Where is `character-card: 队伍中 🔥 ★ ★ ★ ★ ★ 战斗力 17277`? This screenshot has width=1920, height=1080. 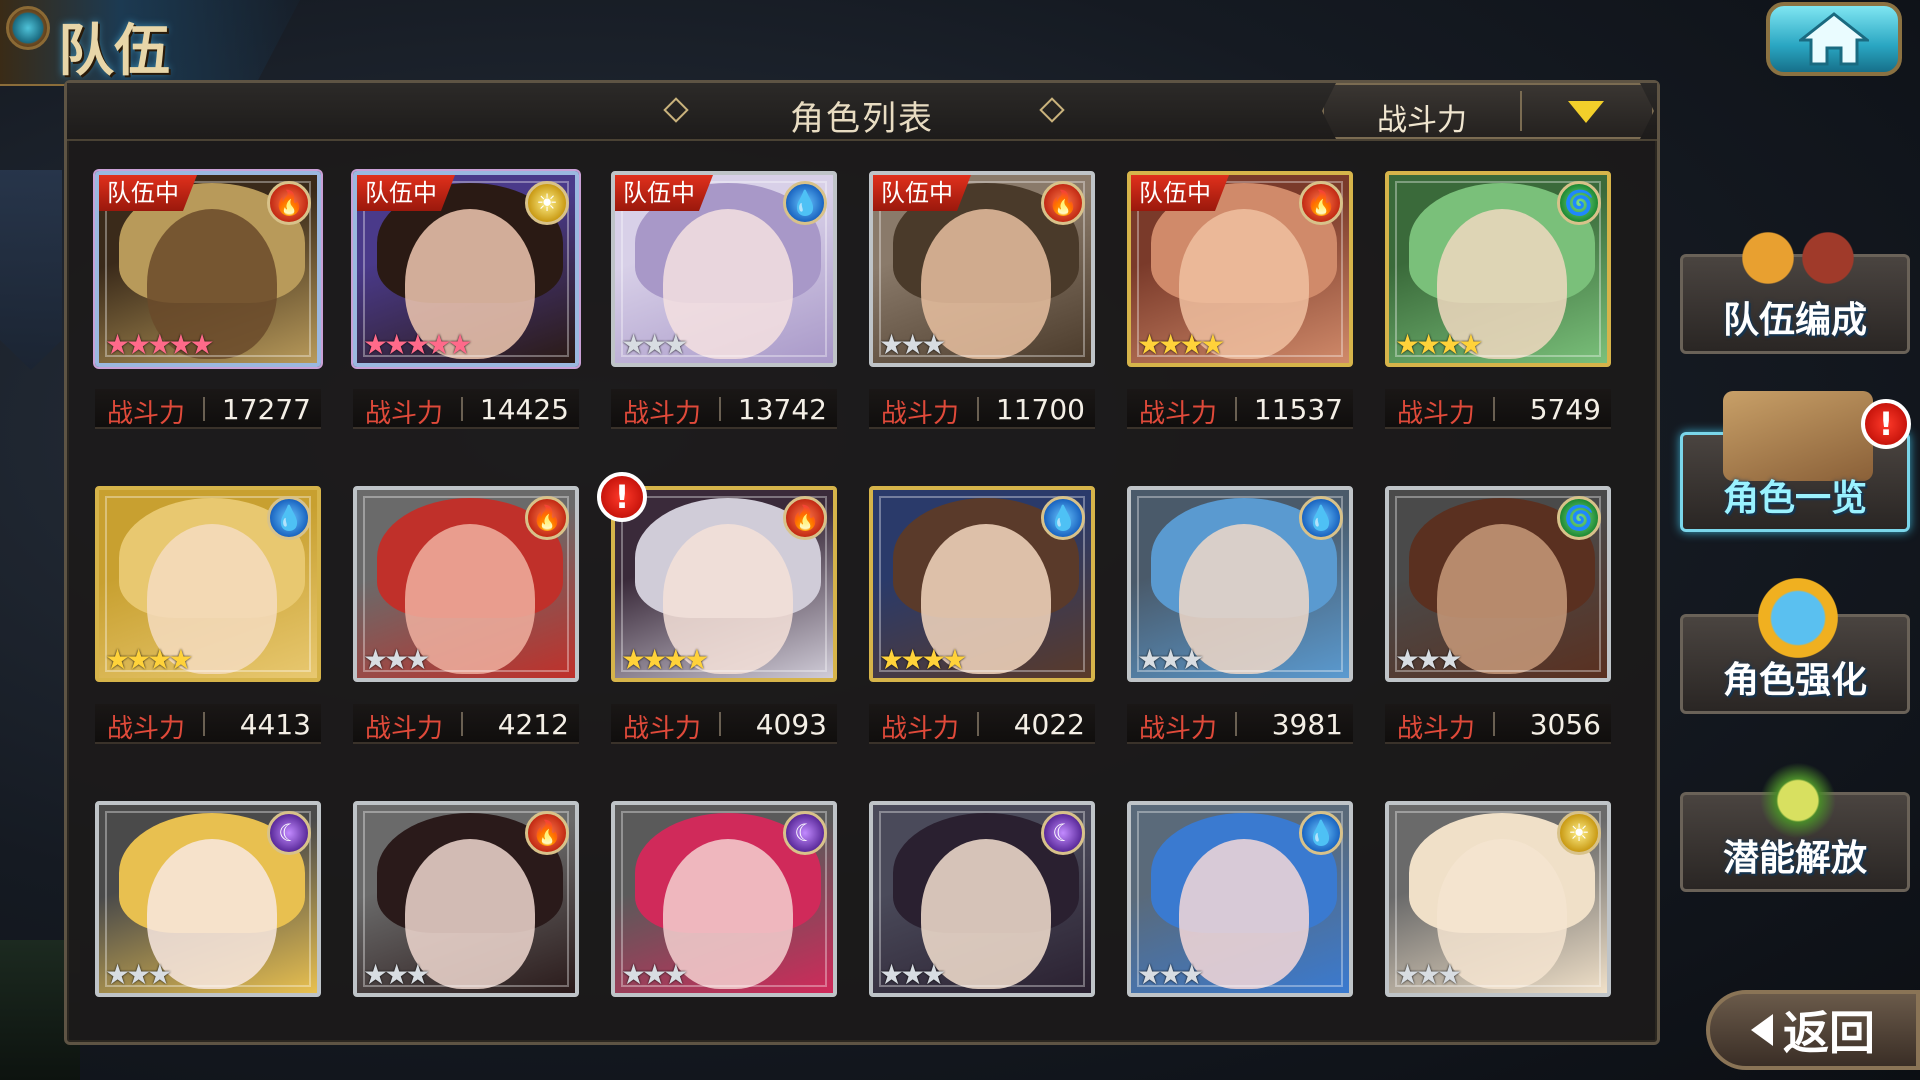
character-card: 队伍中 🔥 ★ ★ ★ ★ ★ 战斗力 17277 is located at coordinates (210, 300).